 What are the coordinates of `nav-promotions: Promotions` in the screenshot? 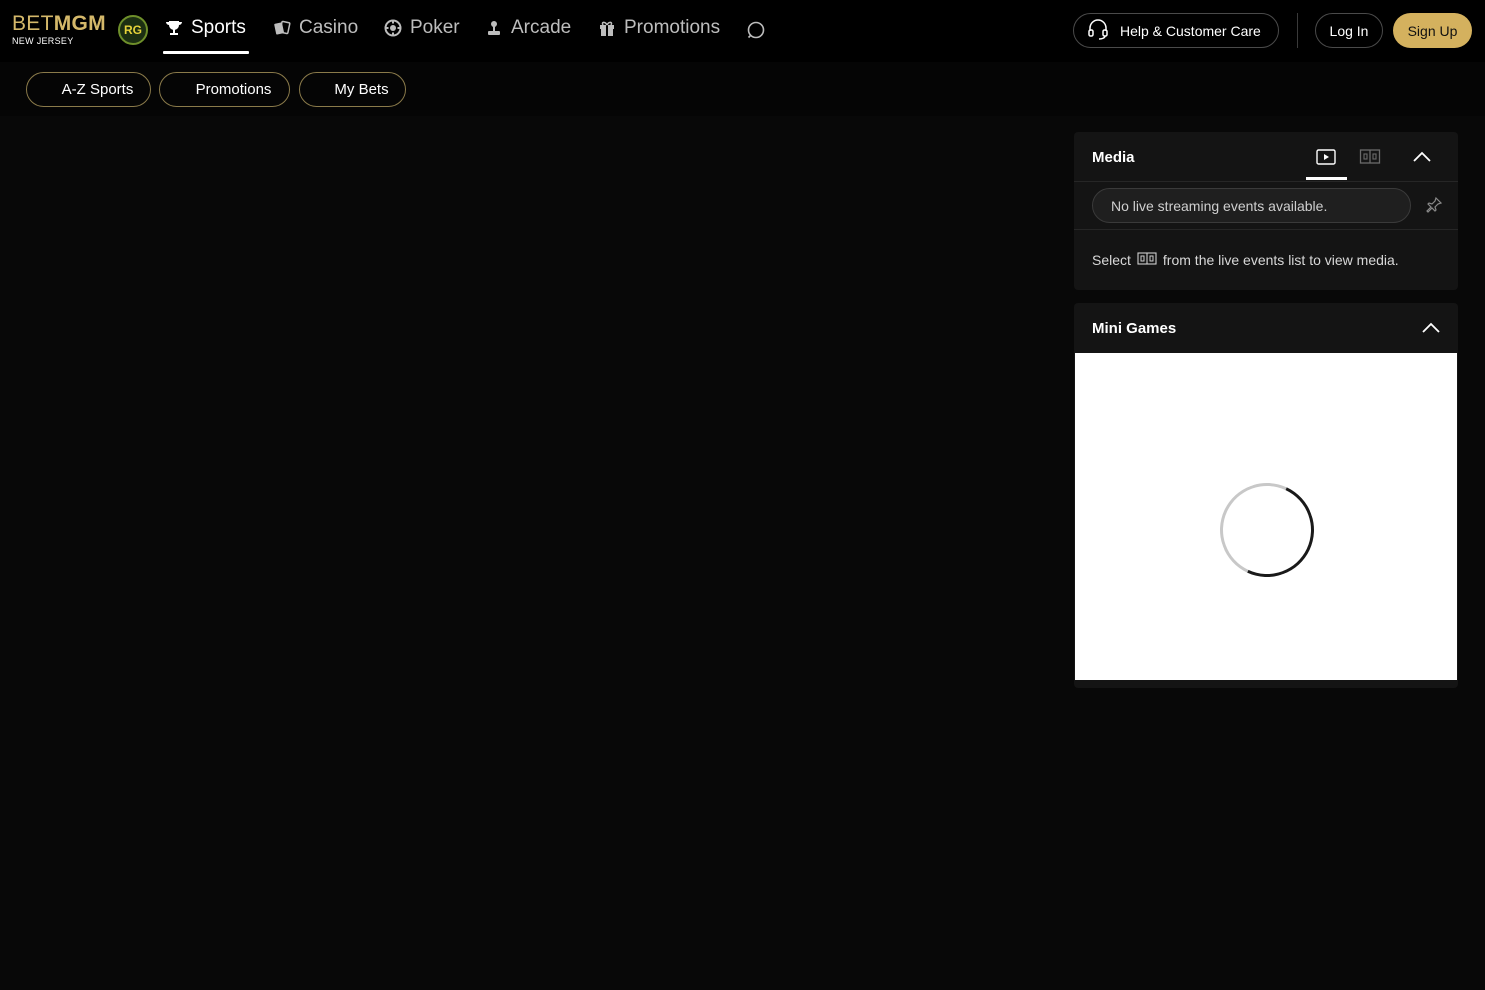 It's located at (659, 28).